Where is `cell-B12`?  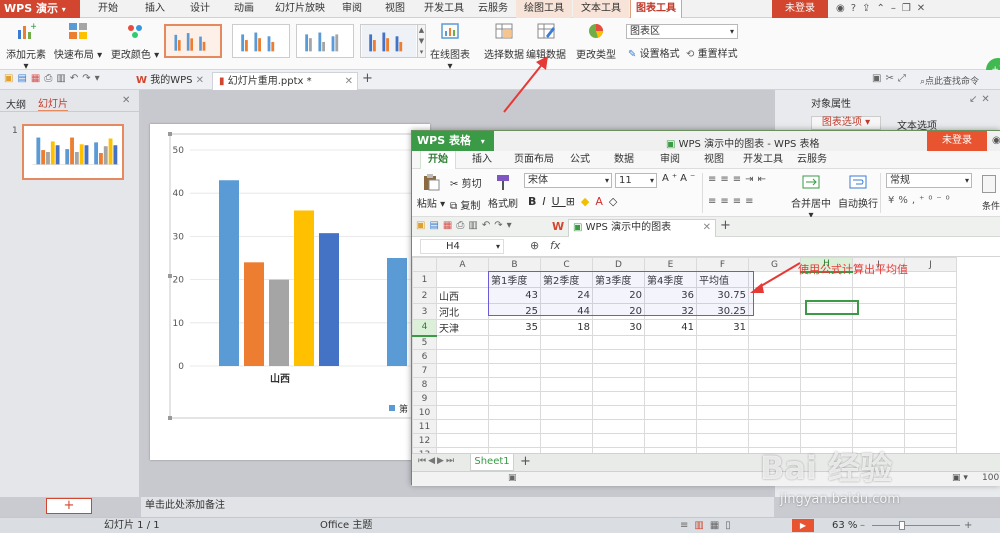 cell-B12 is located at coordinates (514, 440).